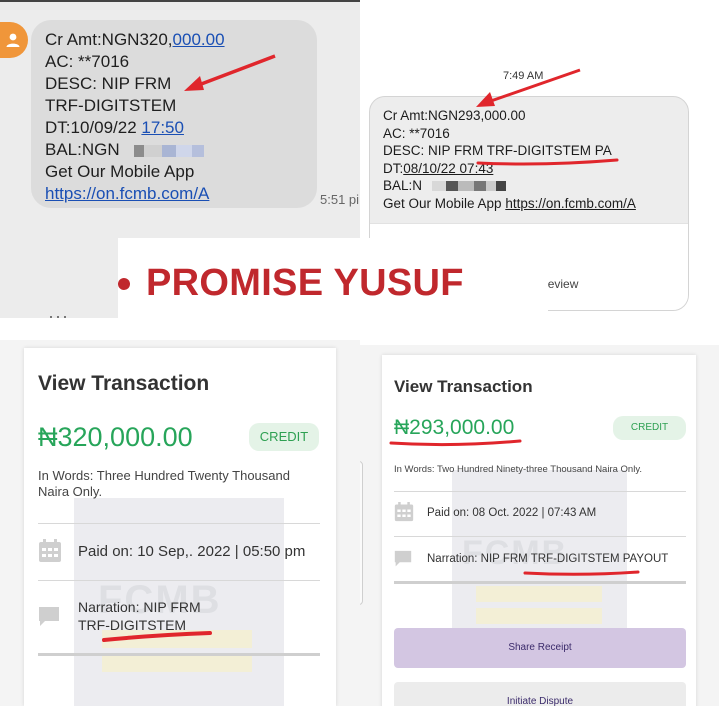 The image size is (719, 706). What do you see at coordinates (305, 283) in the screenshot?
I see `recipient-name: PROMISE YUSUF` at bounding box center [305, 283].